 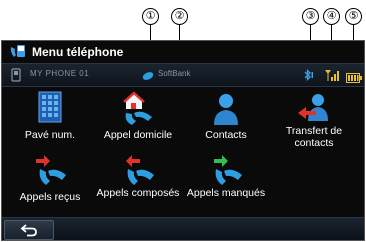 I want to click on page-title: Menu téléphone, so click(x=78, y=52).